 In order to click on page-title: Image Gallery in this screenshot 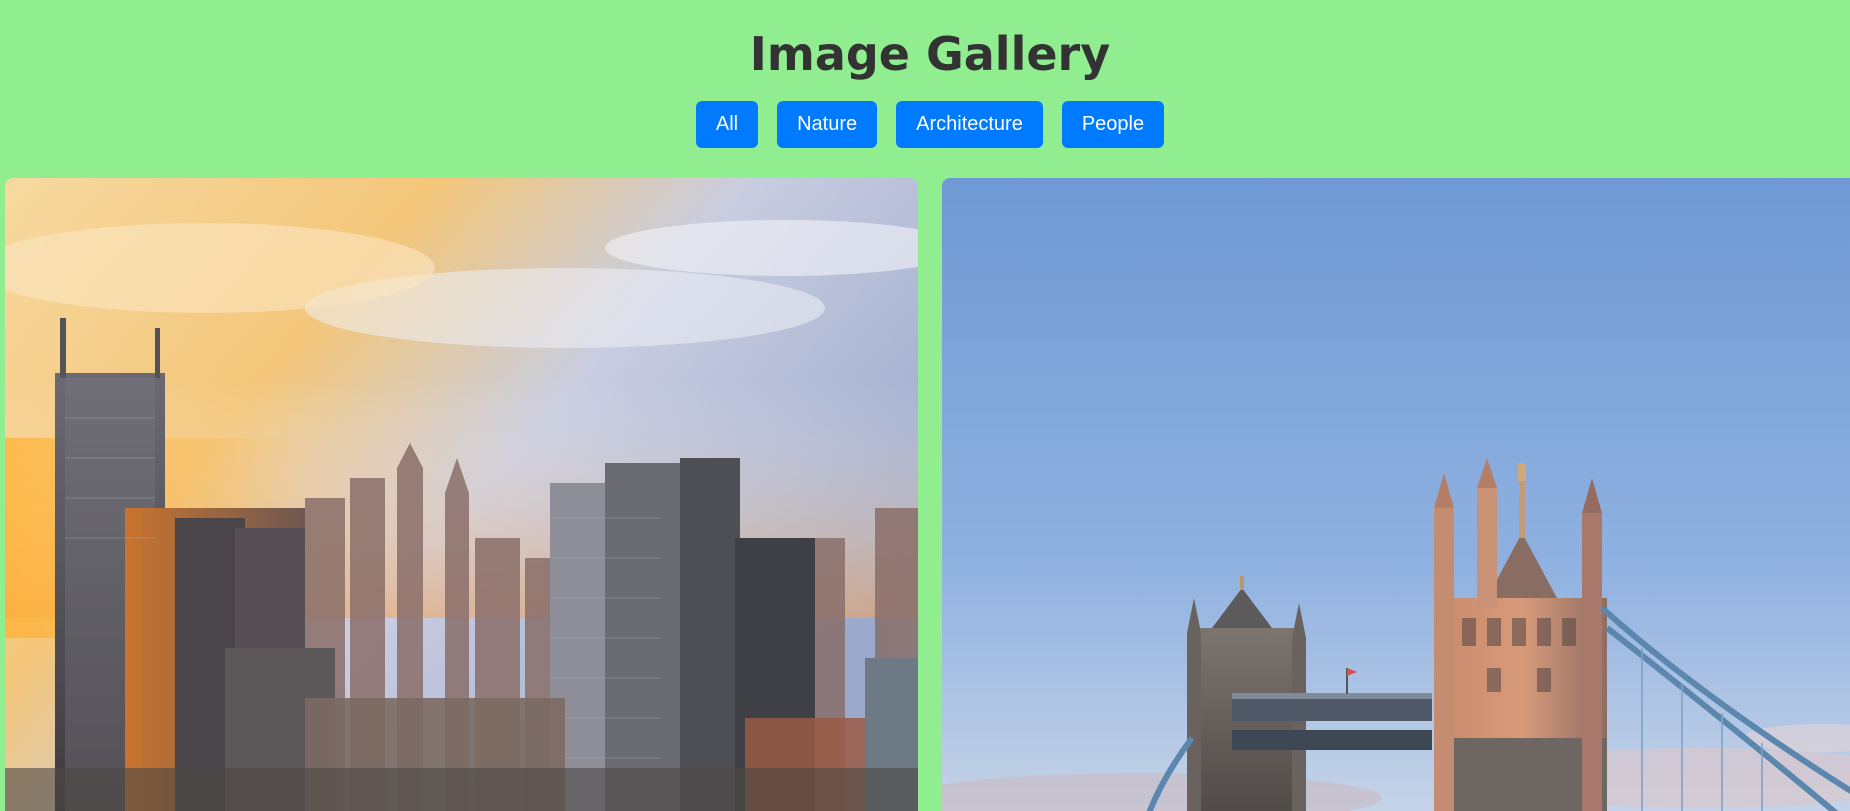, I will do `click(930, 54)`.